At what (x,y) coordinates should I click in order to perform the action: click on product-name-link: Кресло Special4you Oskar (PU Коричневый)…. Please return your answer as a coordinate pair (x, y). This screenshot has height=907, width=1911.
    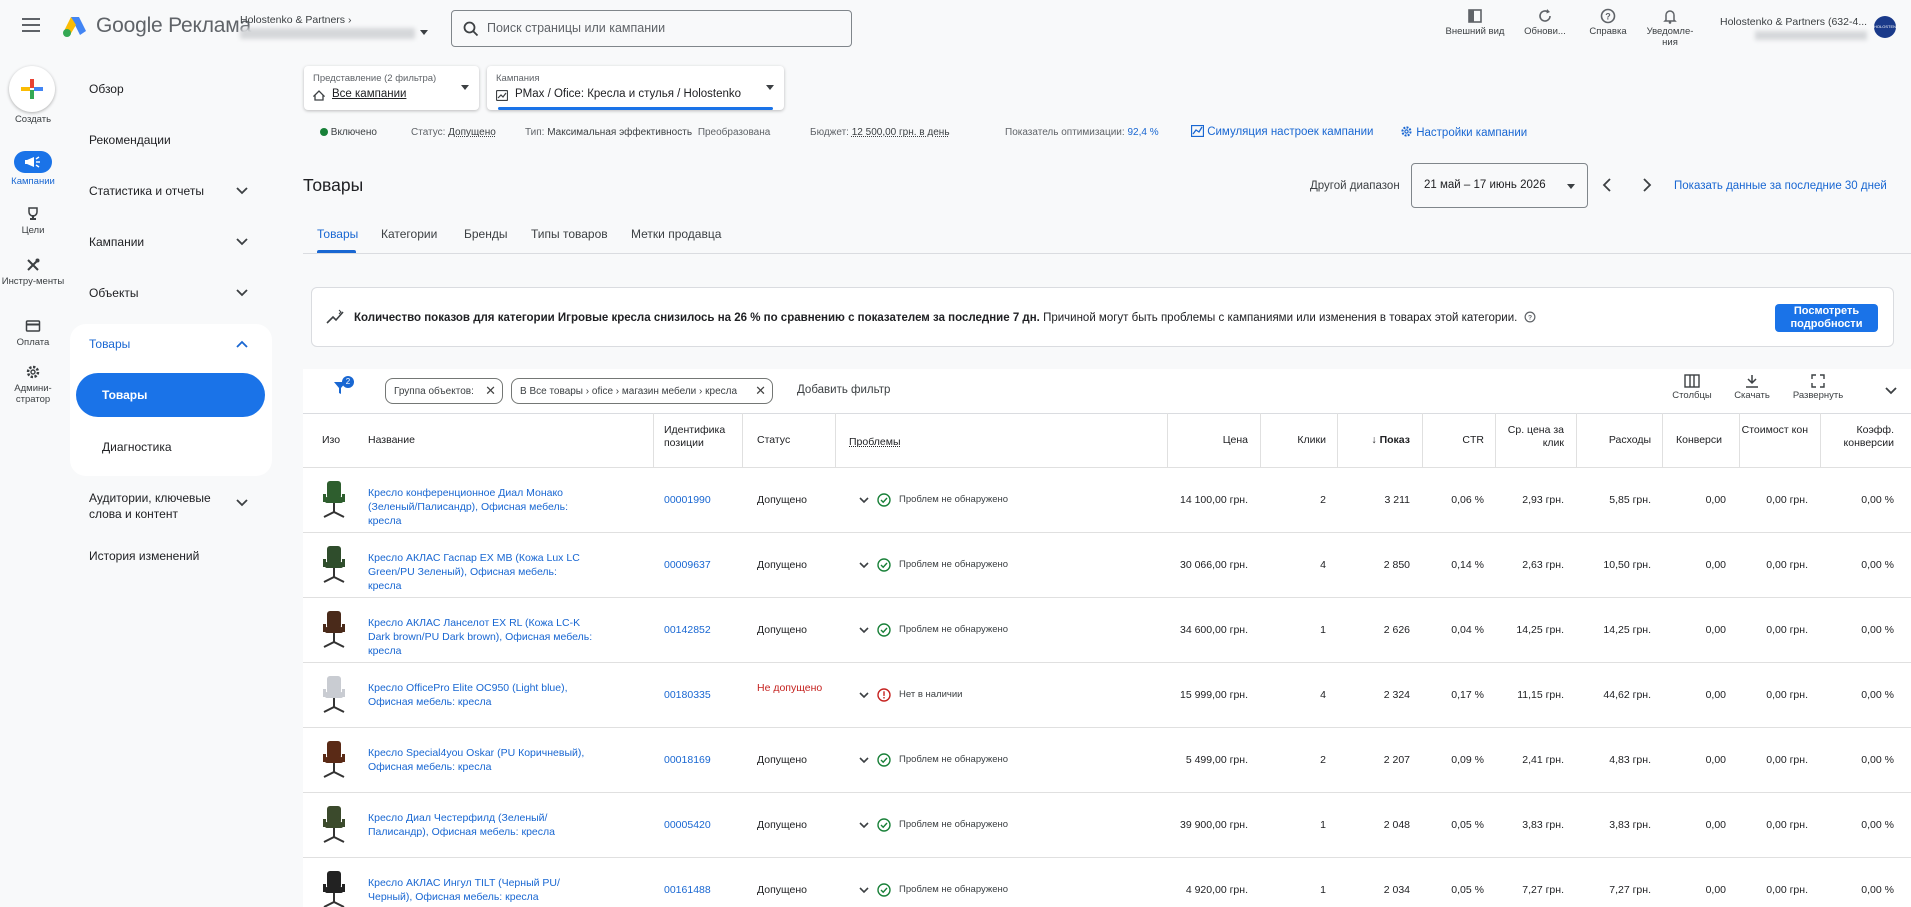
    Looking at the image, I should click on (480, 760).